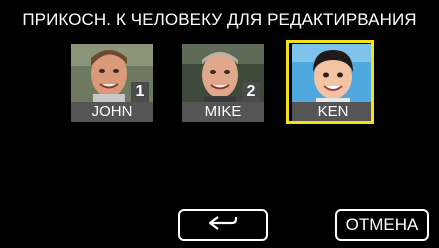  I want to click on cancel-button: ОТМЕНА, so click(382, 225).